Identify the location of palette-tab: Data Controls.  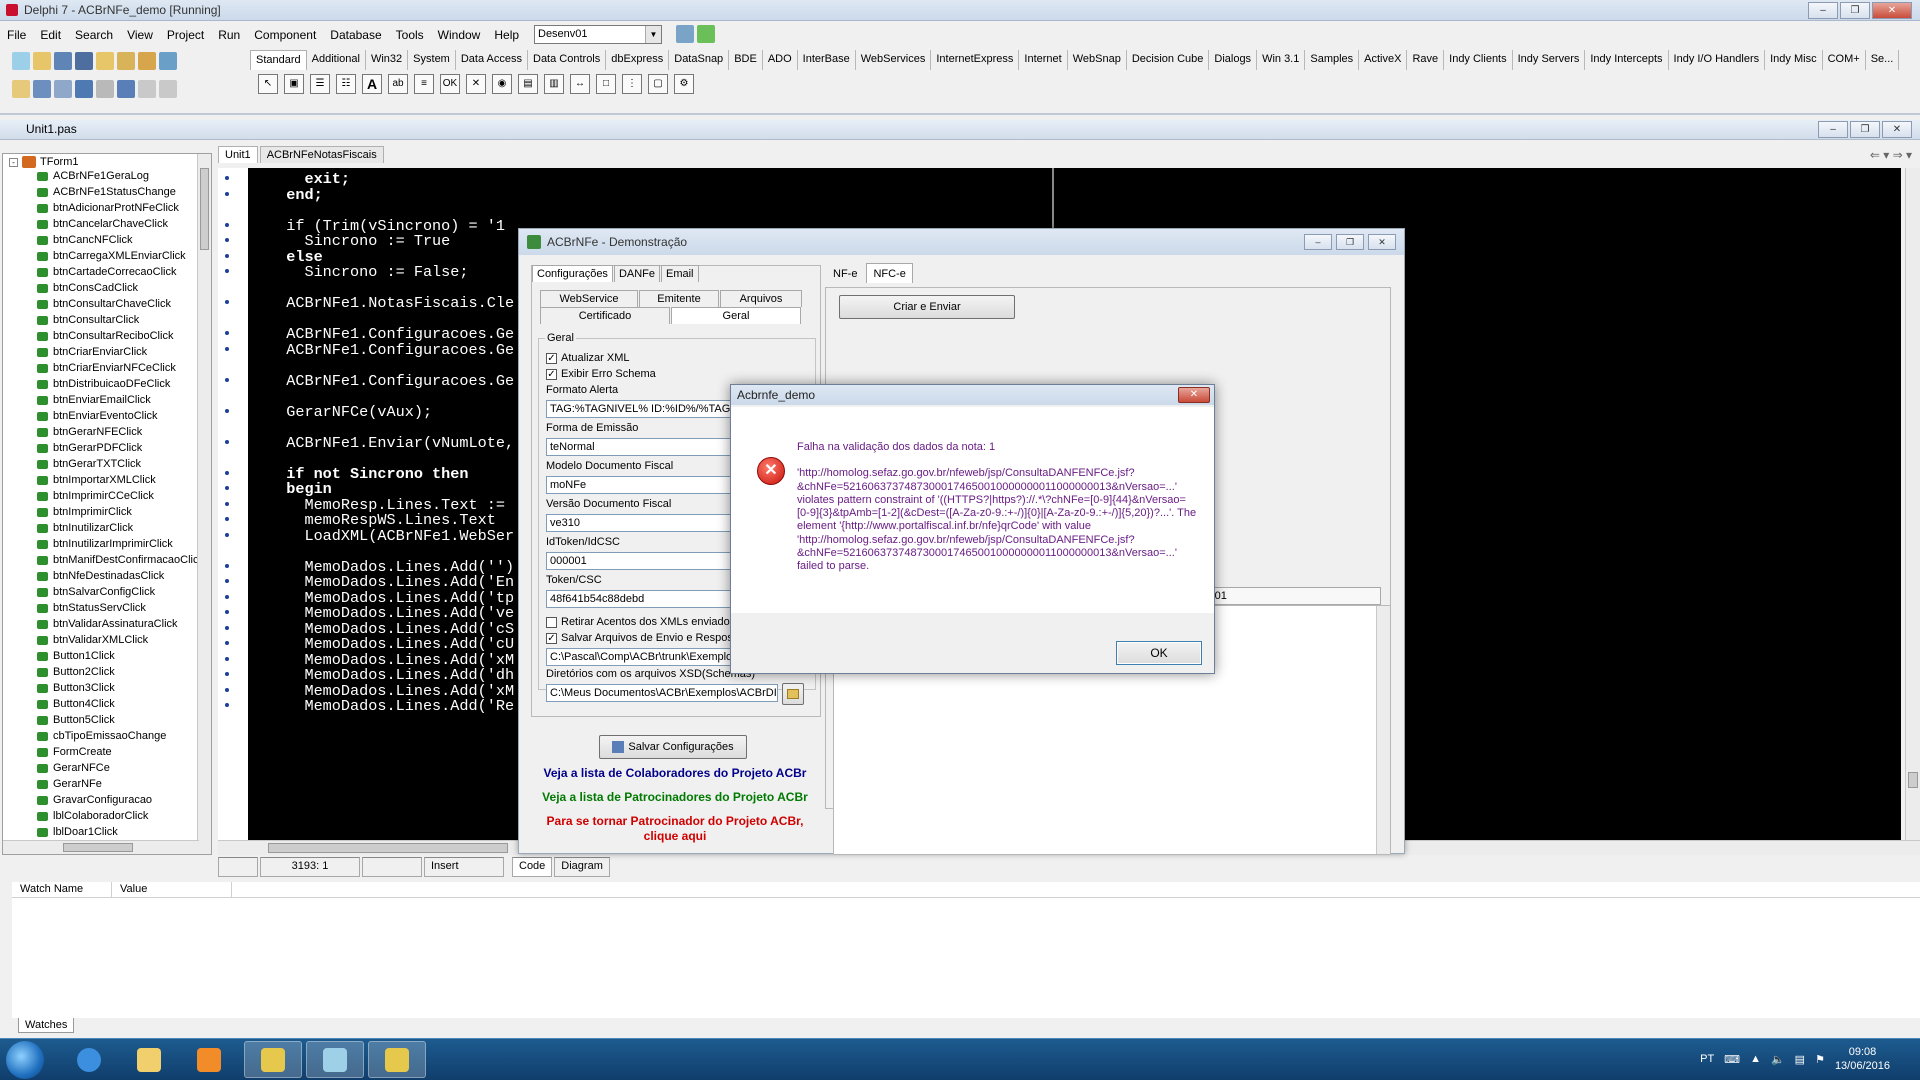
(567, 60).